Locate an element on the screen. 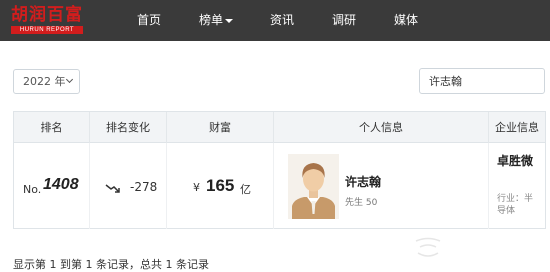 Image resolution: width=550 pixels, height=272 pixels. nav-rankings-label: 榜单 is located at coordinates (211, 20).